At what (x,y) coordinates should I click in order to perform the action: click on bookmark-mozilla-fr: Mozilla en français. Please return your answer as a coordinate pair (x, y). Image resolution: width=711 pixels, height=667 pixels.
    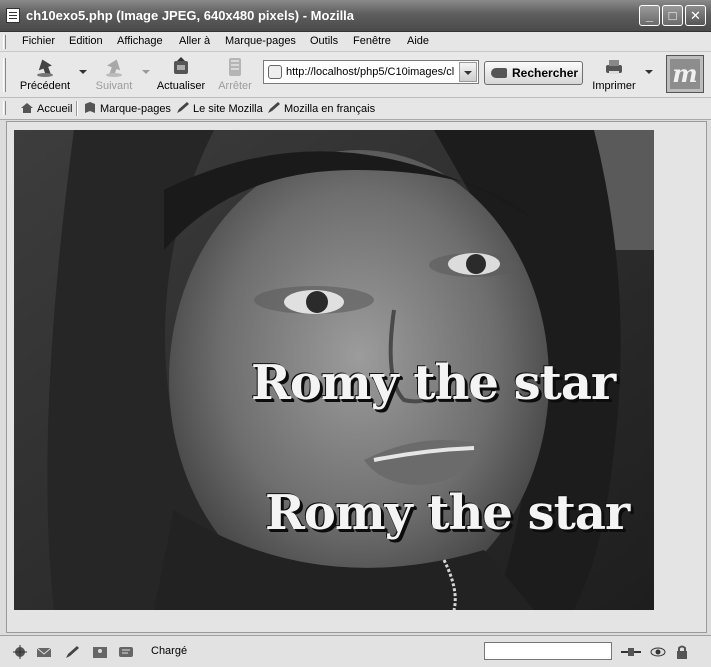
    Looking at the image, I should click on (321, 108).